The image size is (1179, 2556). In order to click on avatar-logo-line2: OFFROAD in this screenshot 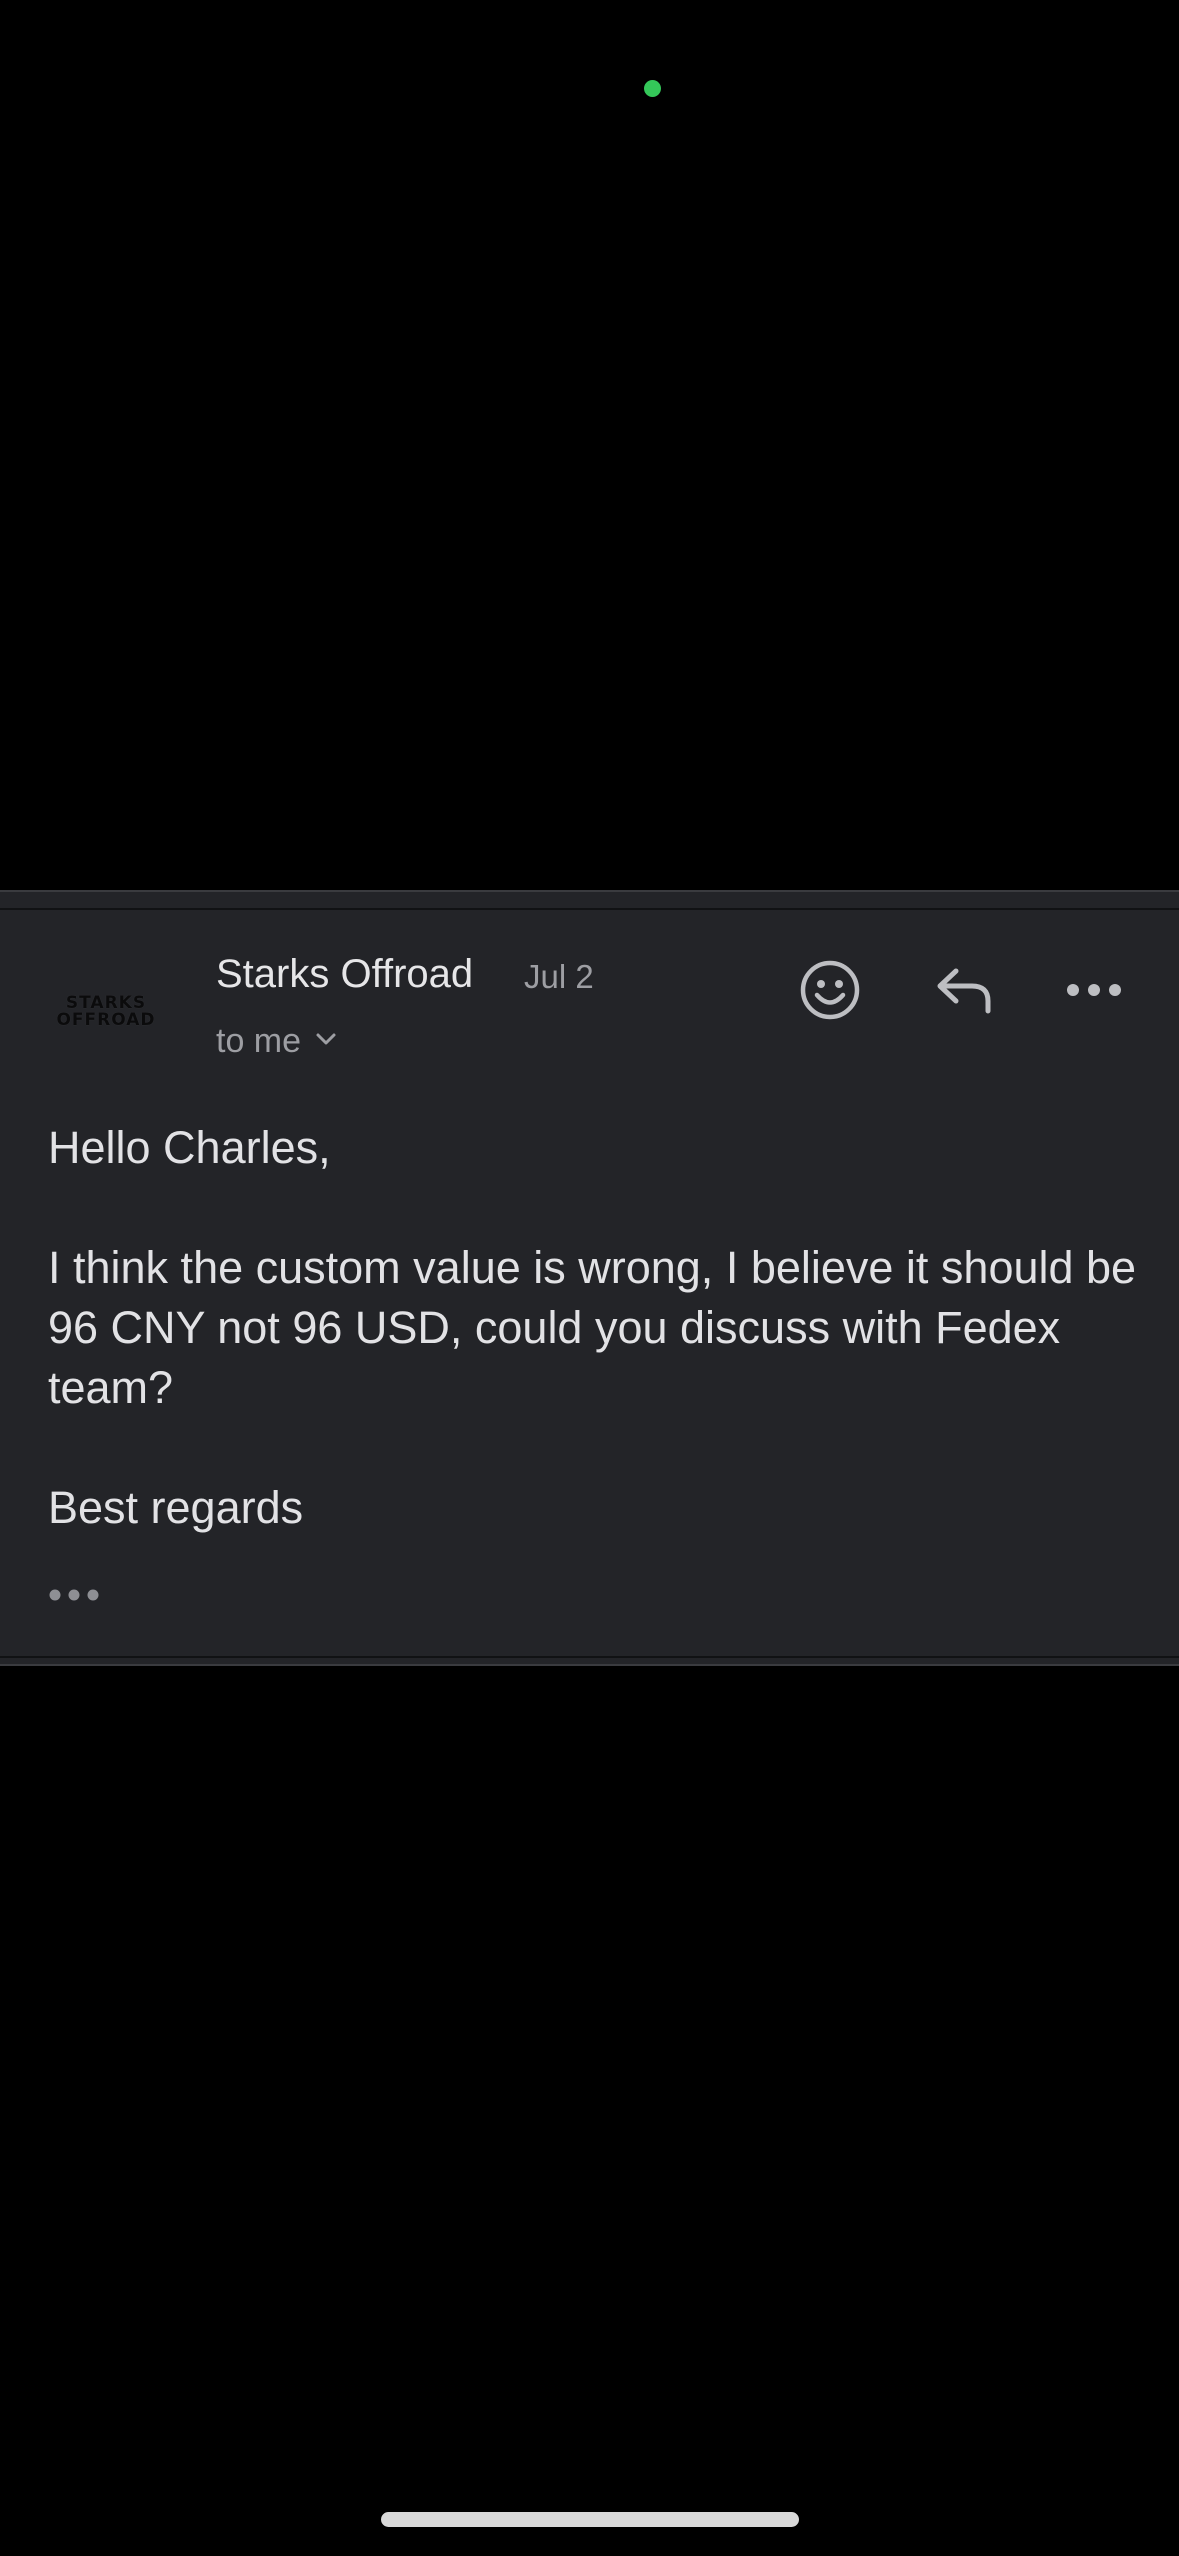, I will do `click(106, 1020)`.